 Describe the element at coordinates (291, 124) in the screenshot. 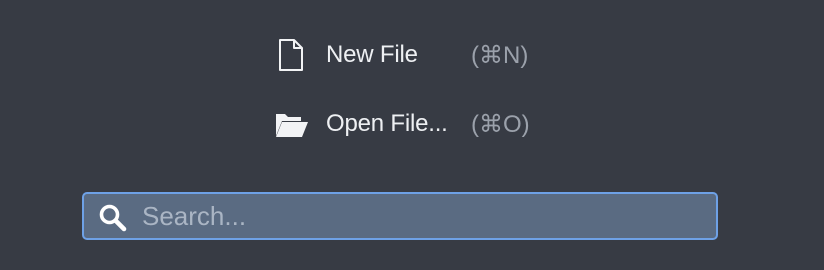

I see `folder-open-icon` at that location.